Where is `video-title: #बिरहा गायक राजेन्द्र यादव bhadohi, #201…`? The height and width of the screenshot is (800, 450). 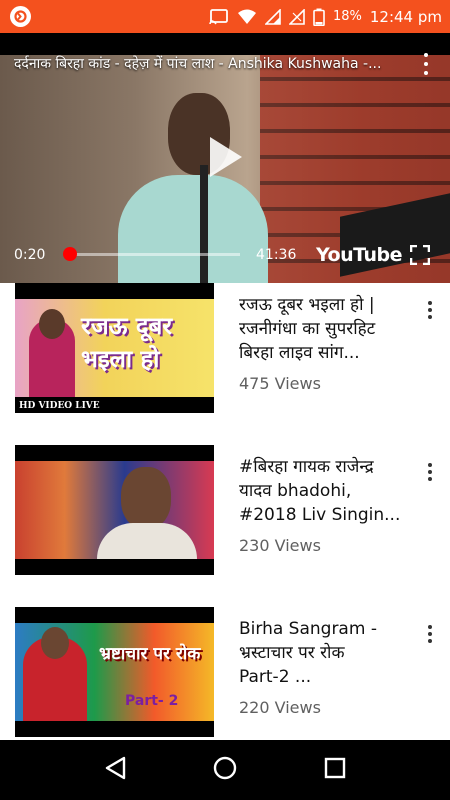
video-title: #बिरहा गायक राजेन्द्र यादव bhadohi, #201… is located at coordinates (328, 491).